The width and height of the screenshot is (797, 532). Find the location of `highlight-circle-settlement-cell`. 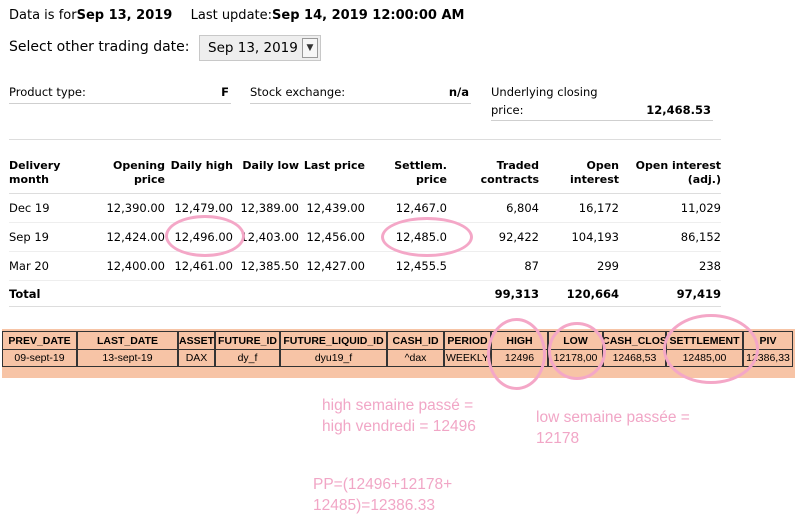

highlight-circle-settlement-cell is located at coordinates (711, 349).